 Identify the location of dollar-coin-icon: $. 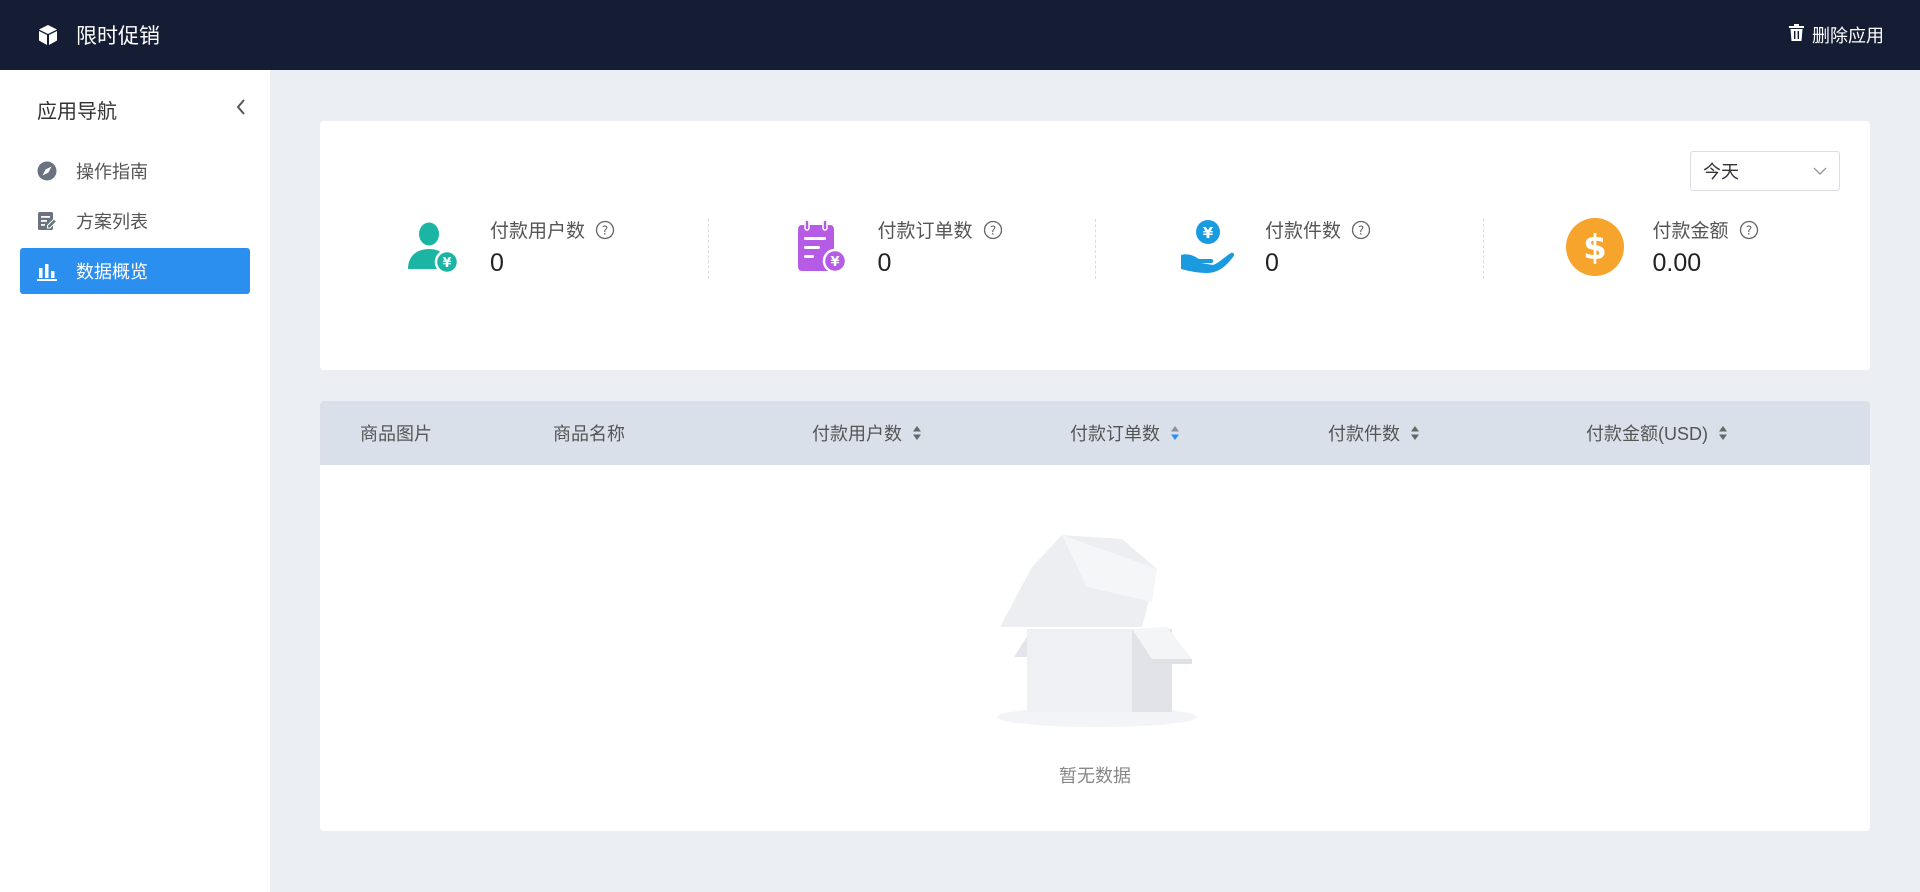
(1595, 247).